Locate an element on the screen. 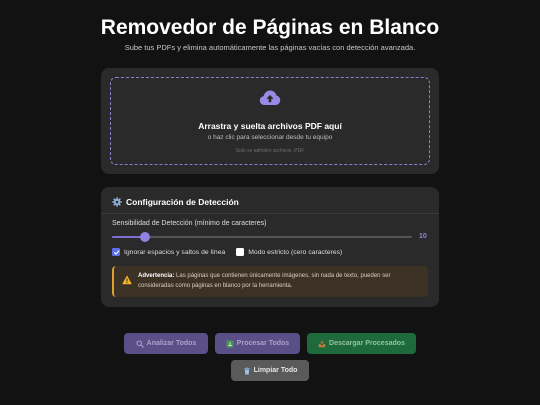  page-title: Removedor de Páginas en Blanco is located at coordinates (270, 27).